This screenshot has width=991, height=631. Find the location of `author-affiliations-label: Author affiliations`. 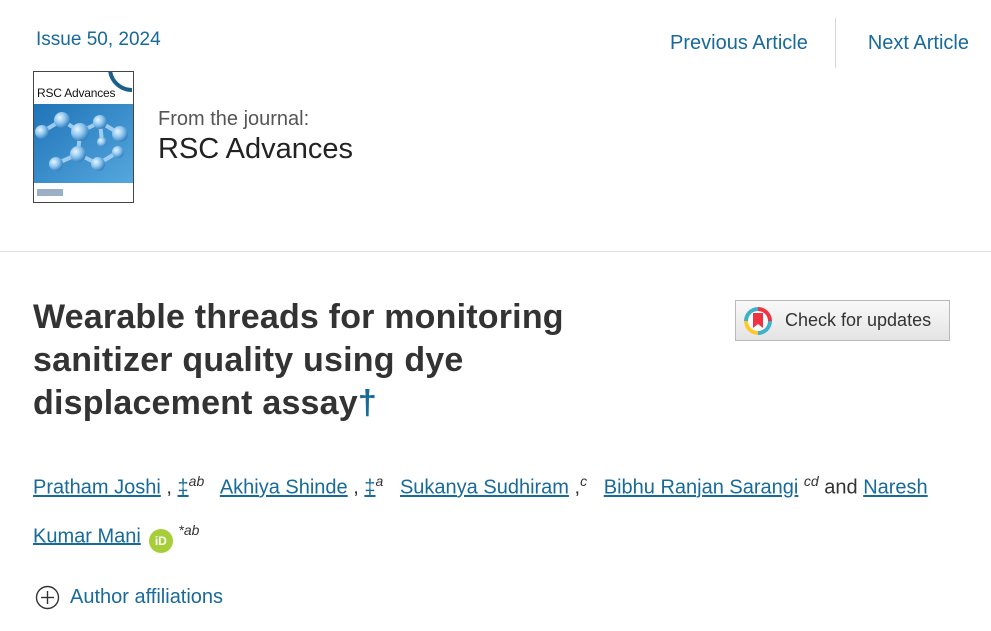

author-affiliations-label: Author affiliations is located at coordinates (147, 597).